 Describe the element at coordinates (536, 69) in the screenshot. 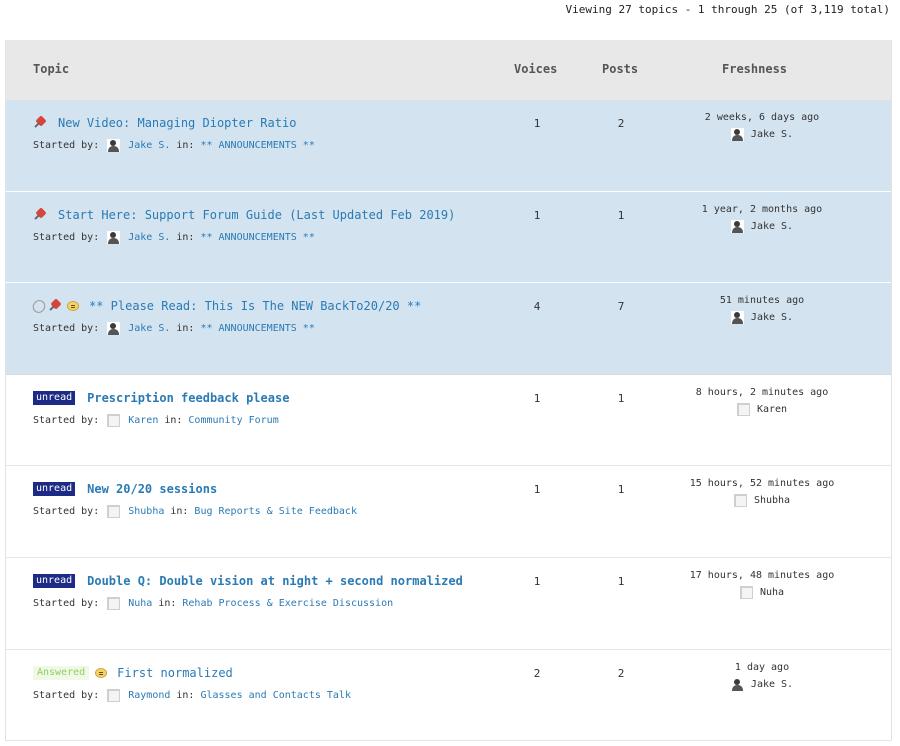

I see `column-header-voices: Voices` at that location.